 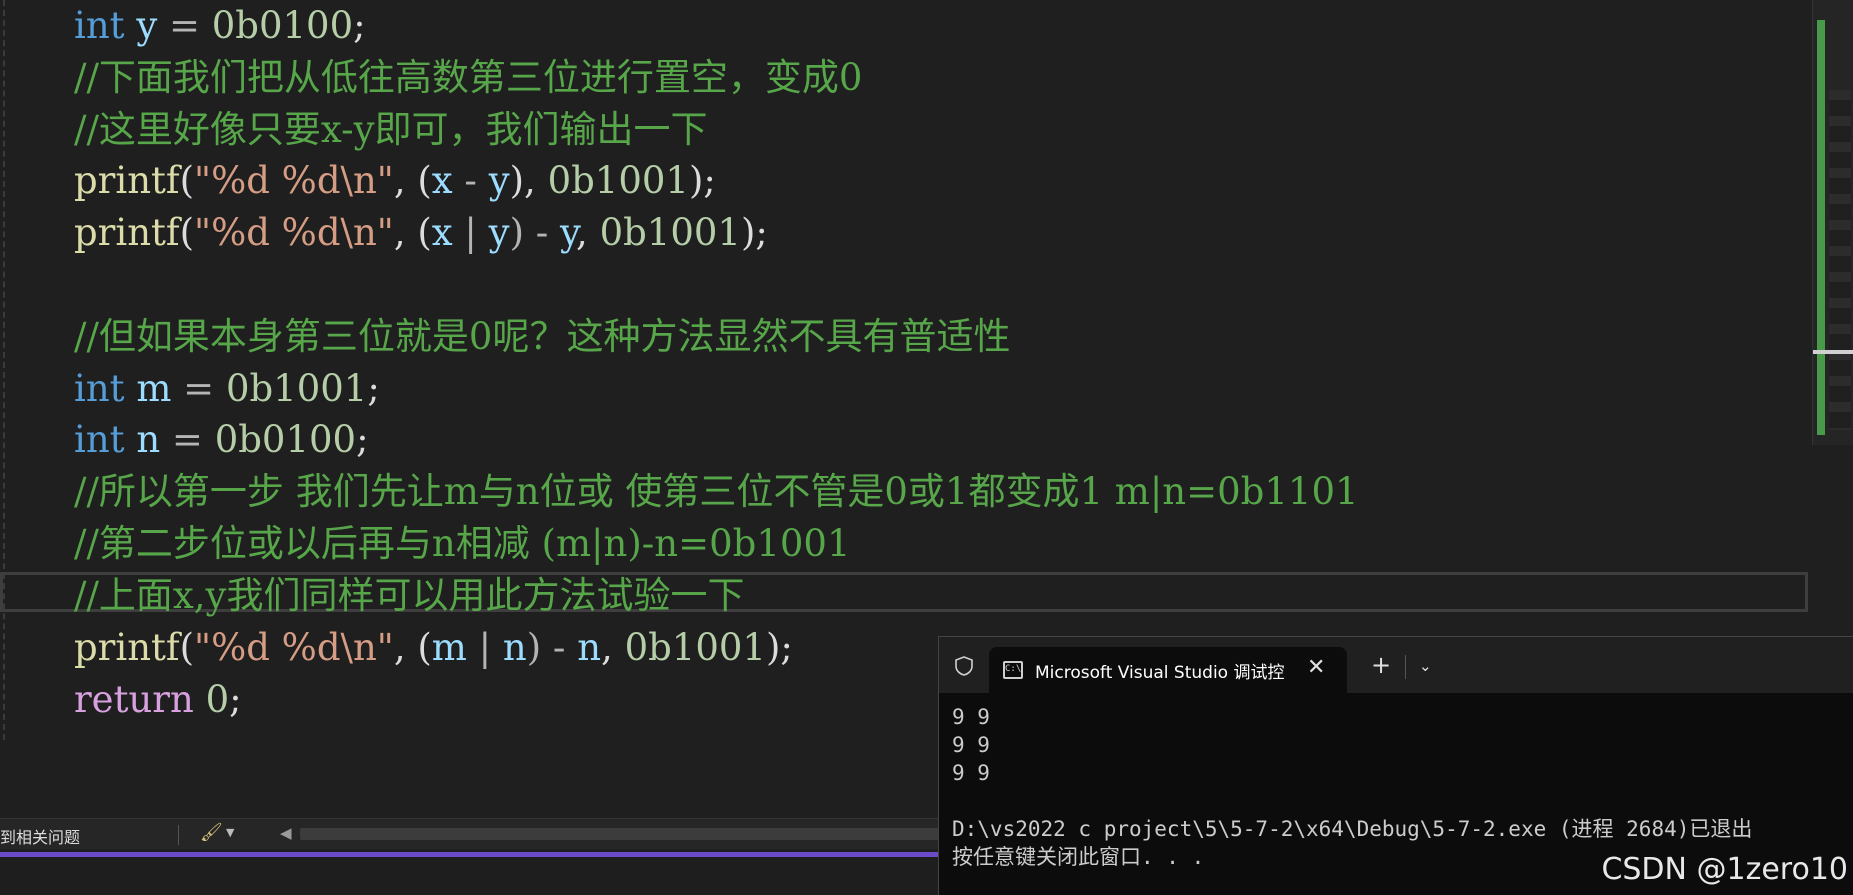 I want to click on code-line: //这里好像只要x-y即可，我们输出一下, so click(x=391, y=130).